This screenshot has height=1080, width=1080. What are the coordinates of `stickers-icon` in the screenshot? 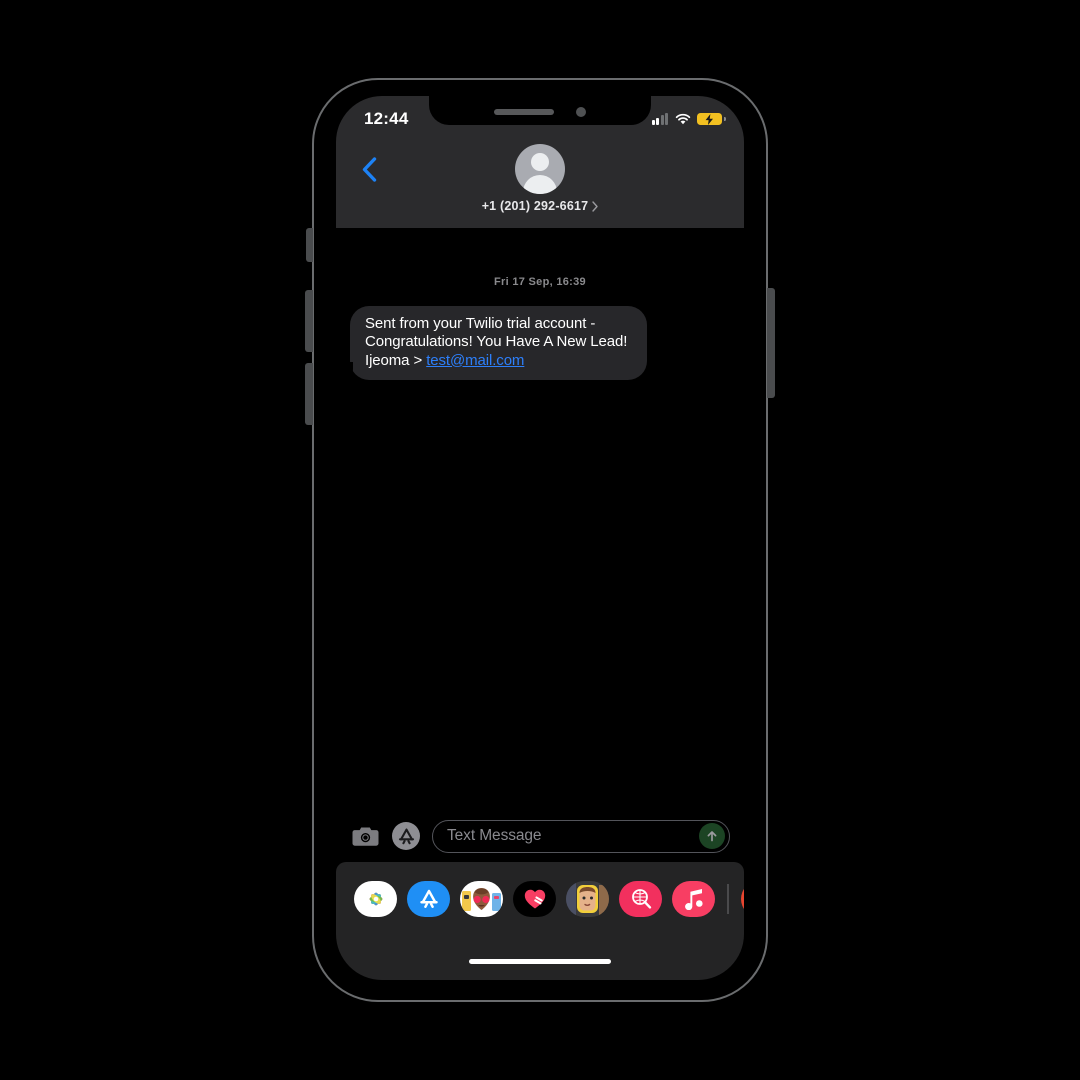 It's located at (481, 899).